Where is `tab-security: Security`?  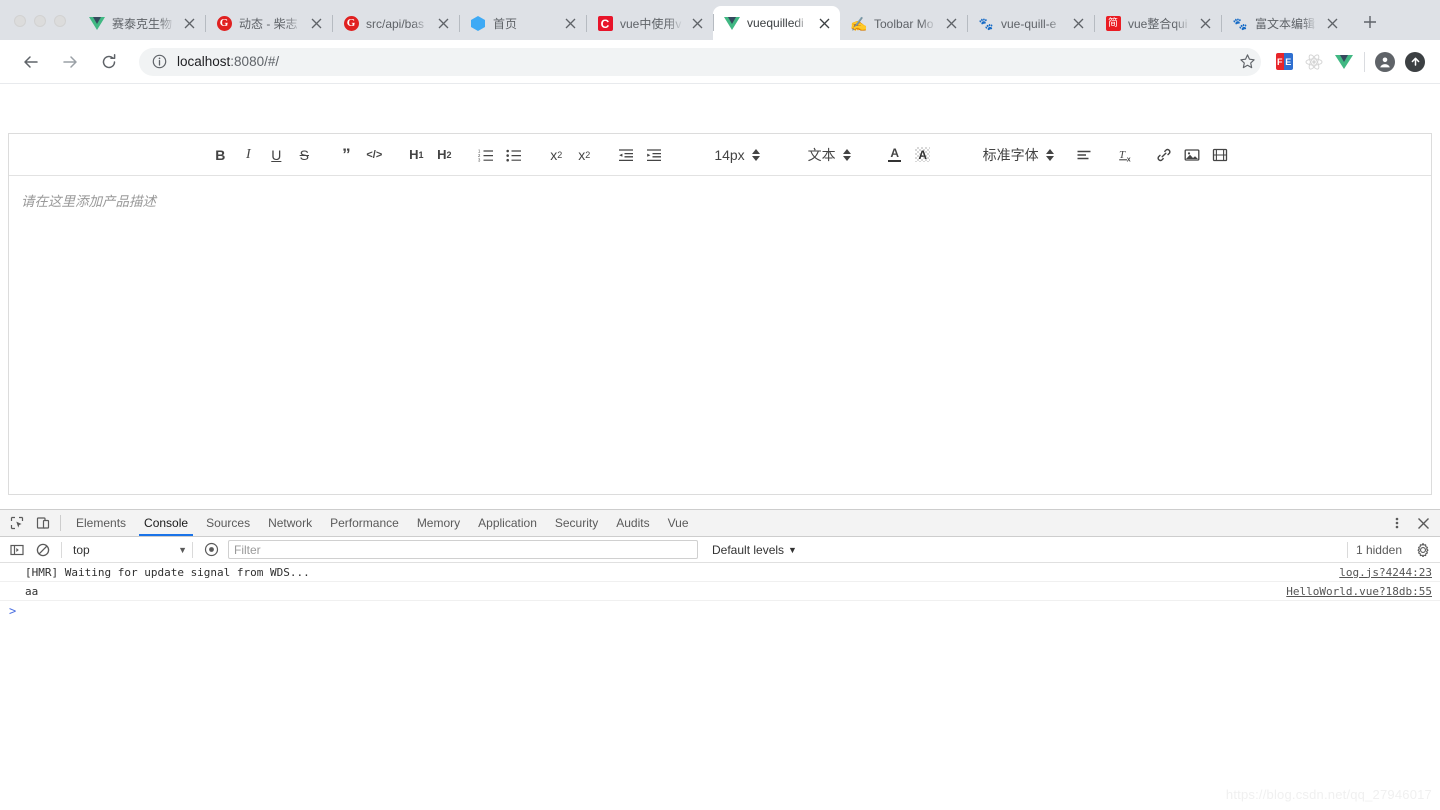 tab-security: Security is located at coordinates (576, 523).